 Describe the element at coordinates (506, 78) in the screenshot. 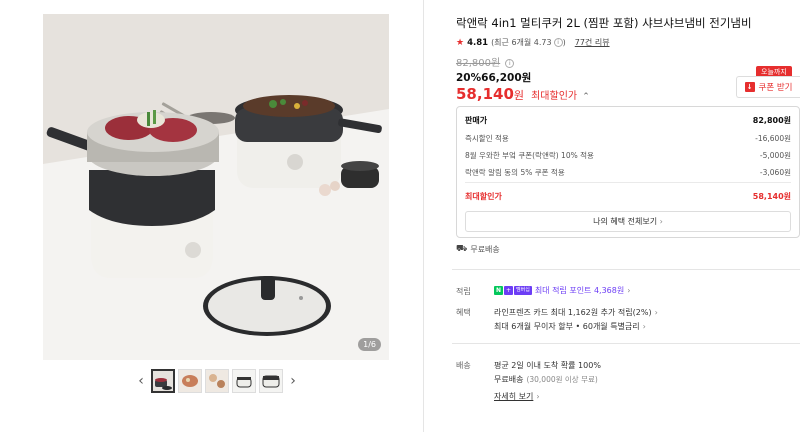

I see `sale-price: 66,200원` at that location.